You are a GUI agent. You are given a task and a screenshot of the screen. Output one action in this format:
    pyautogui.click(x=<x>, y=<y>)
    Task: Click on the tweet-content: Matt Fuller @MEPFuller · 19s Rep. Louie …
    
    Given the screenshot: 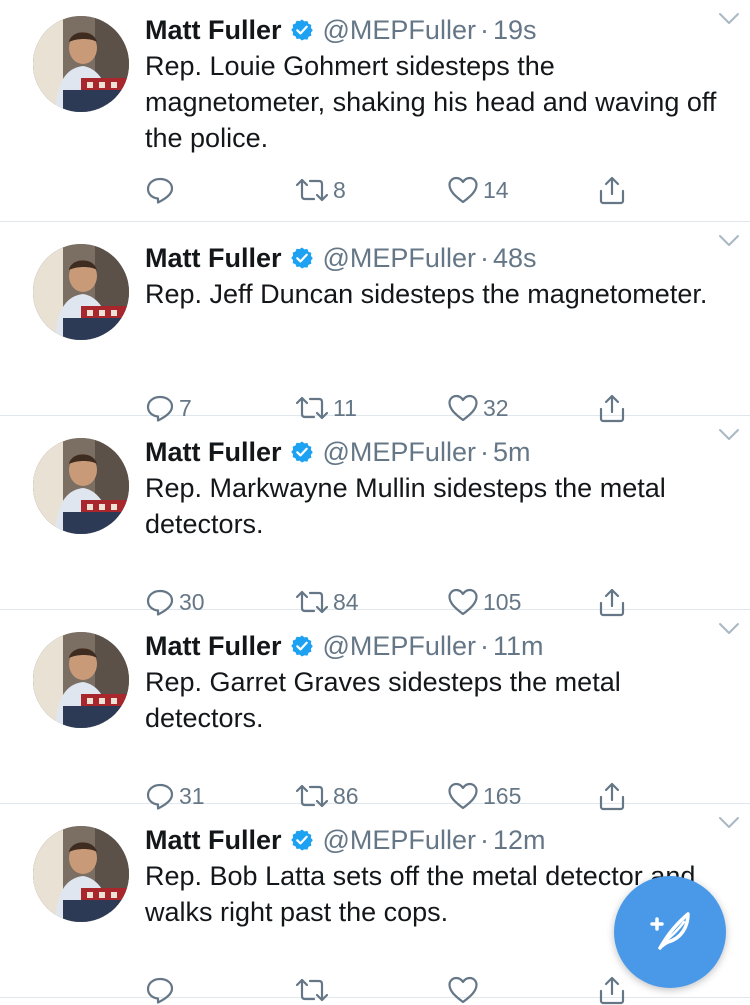 What is the action you would take?
    pyautogui.click(x=437, y=84)
    